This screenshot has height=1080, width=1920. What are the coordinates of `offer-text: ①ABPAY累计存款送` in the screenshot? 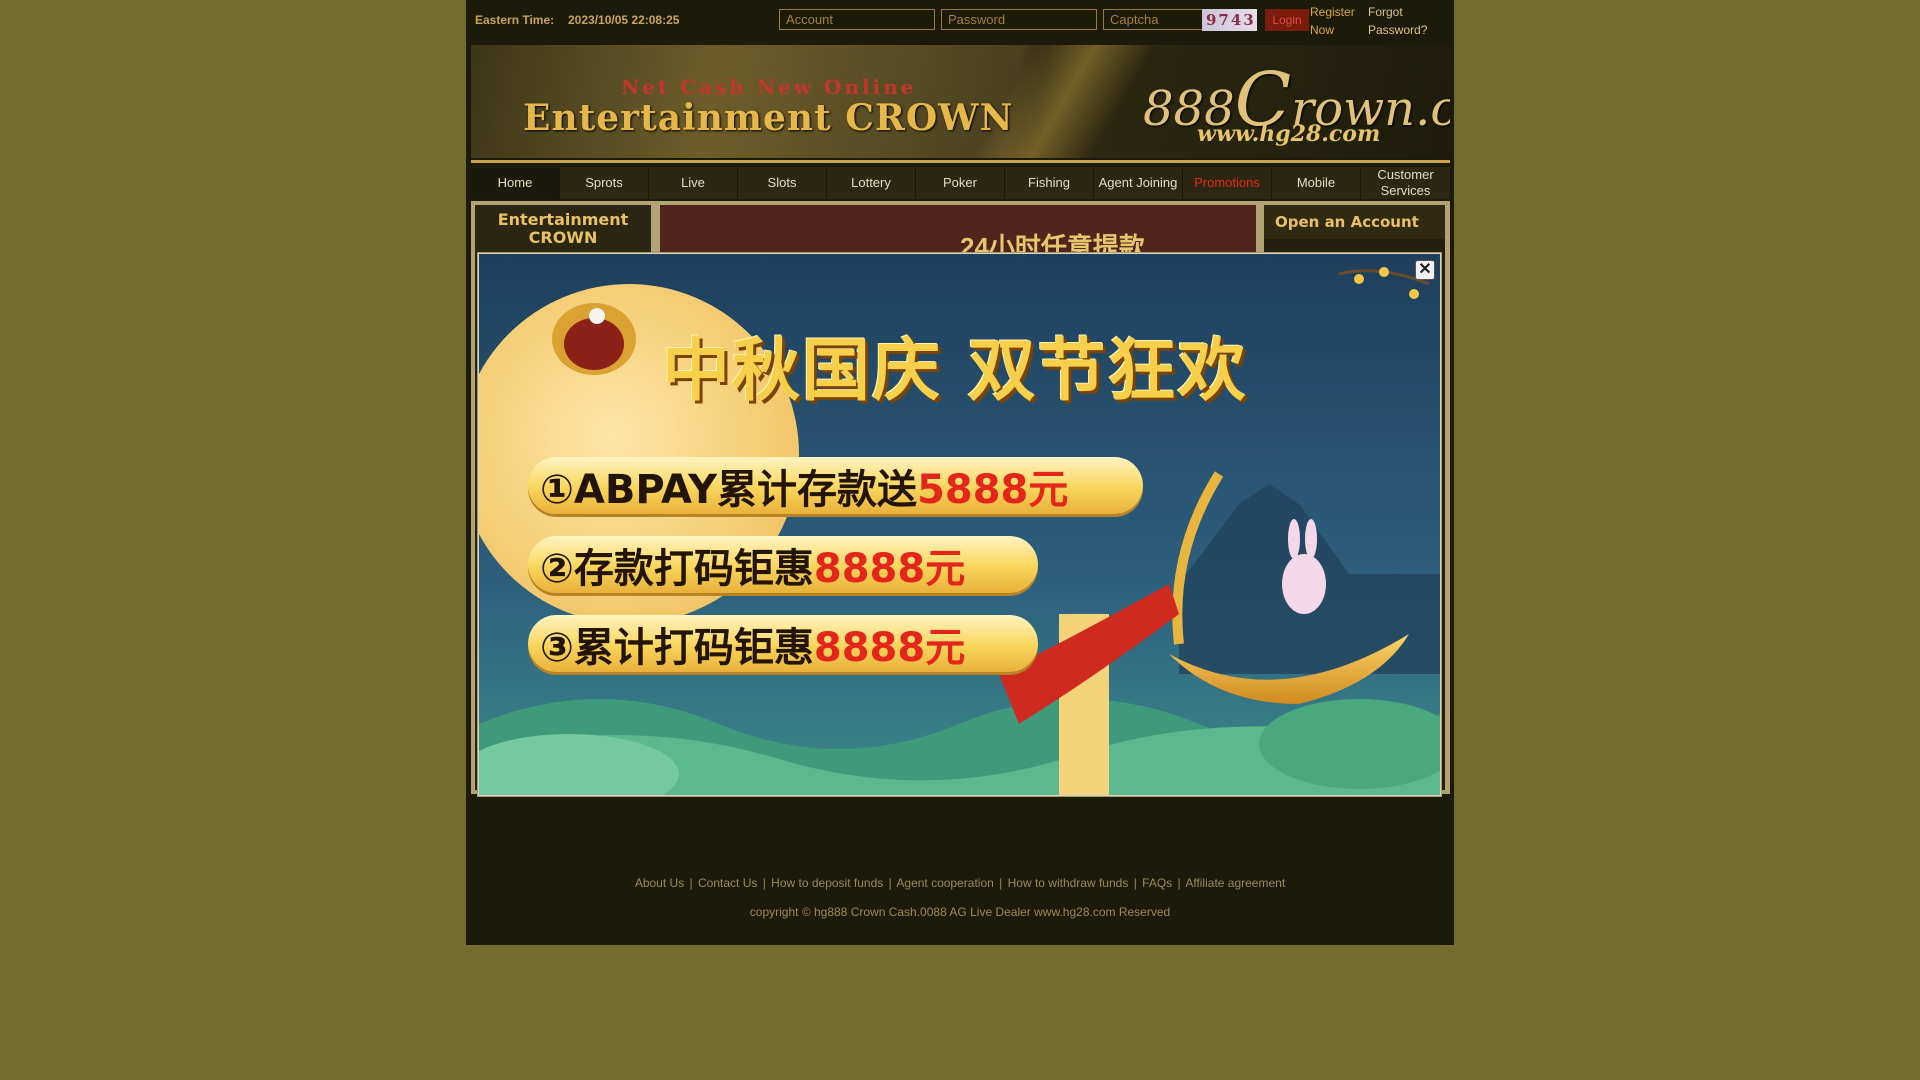 It's located at (729, 489).